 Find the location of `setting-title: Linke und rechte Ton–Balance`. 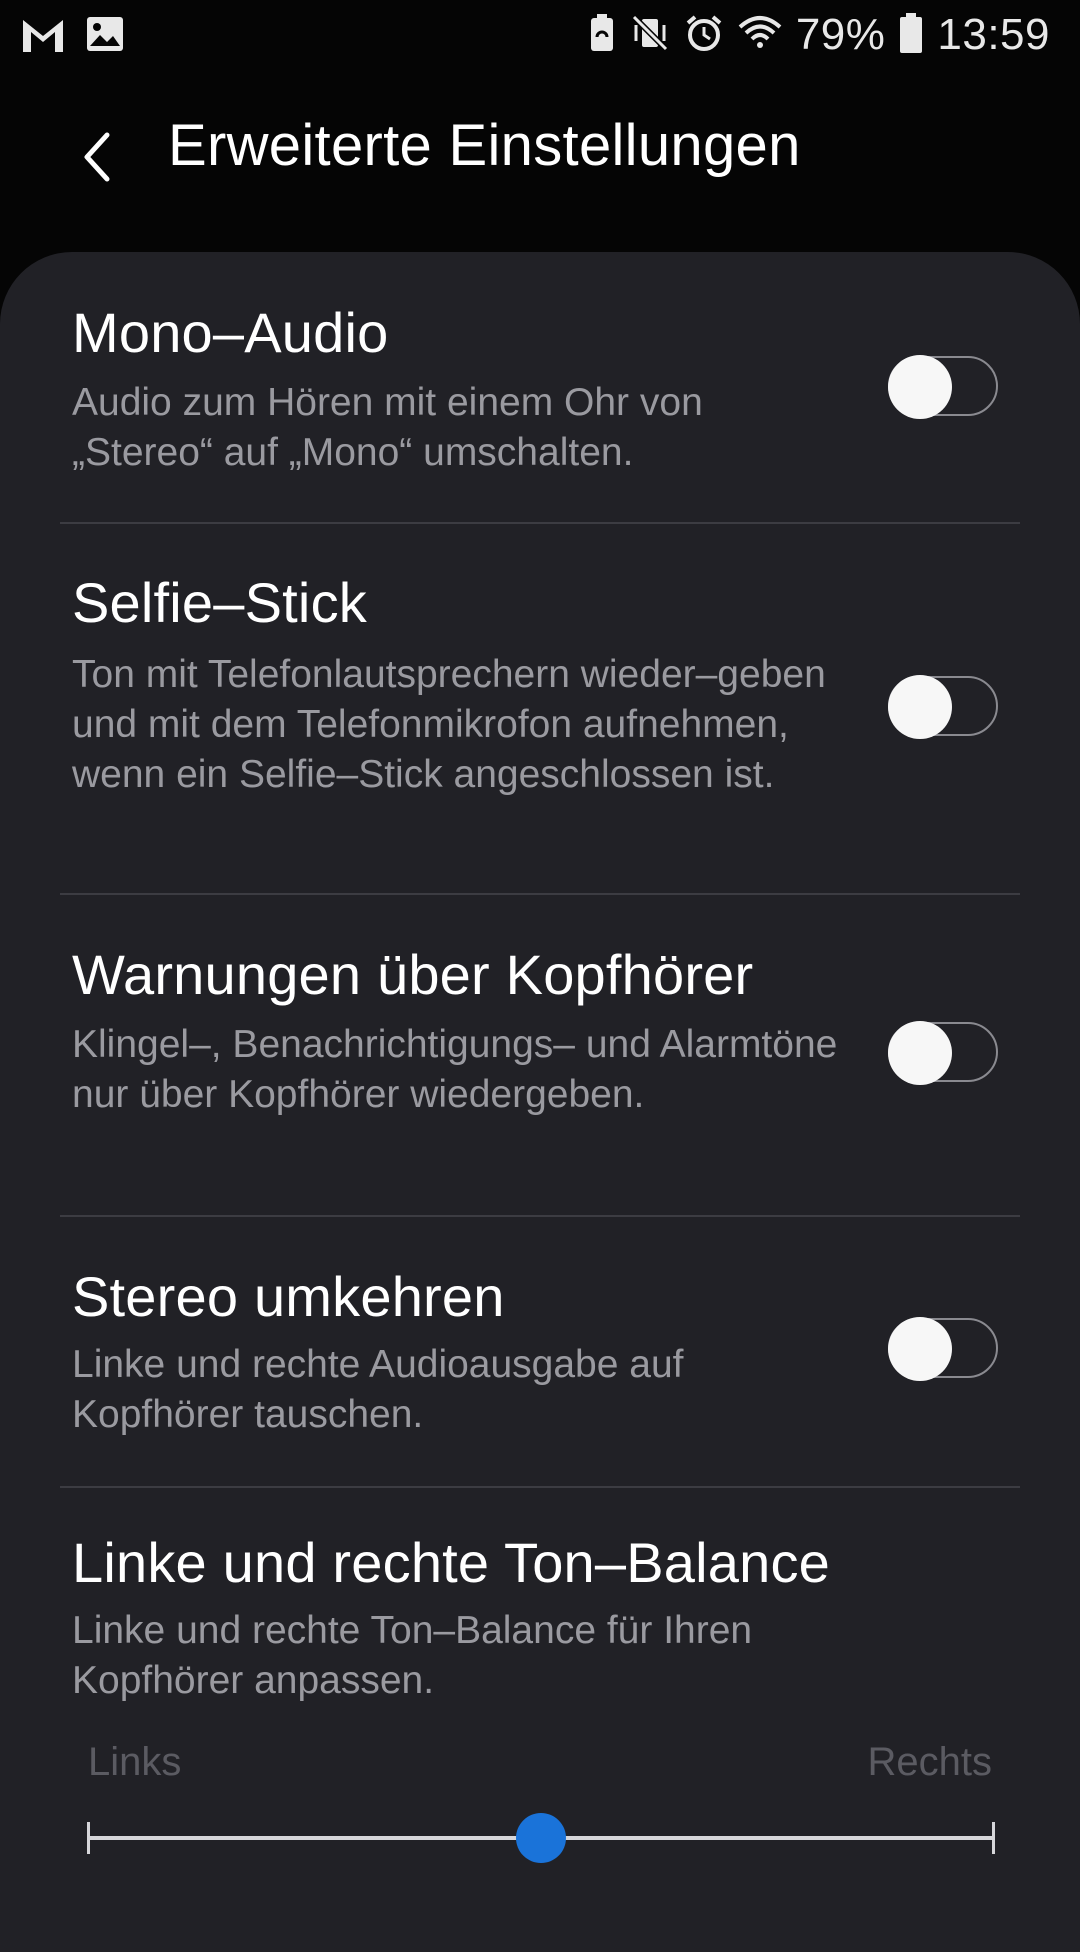

setting-title: Linke und rechte Ton–Balance is located at coordinates (451, 1562).